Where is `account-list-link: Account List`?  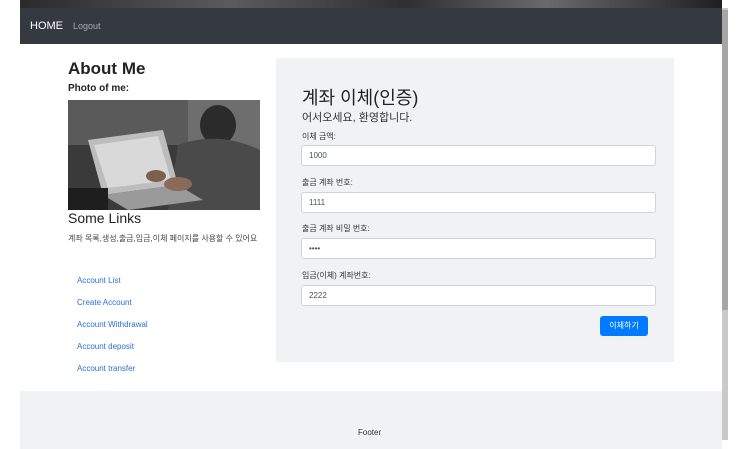
account-list-link: Account List is located at coordinates (112, 281).